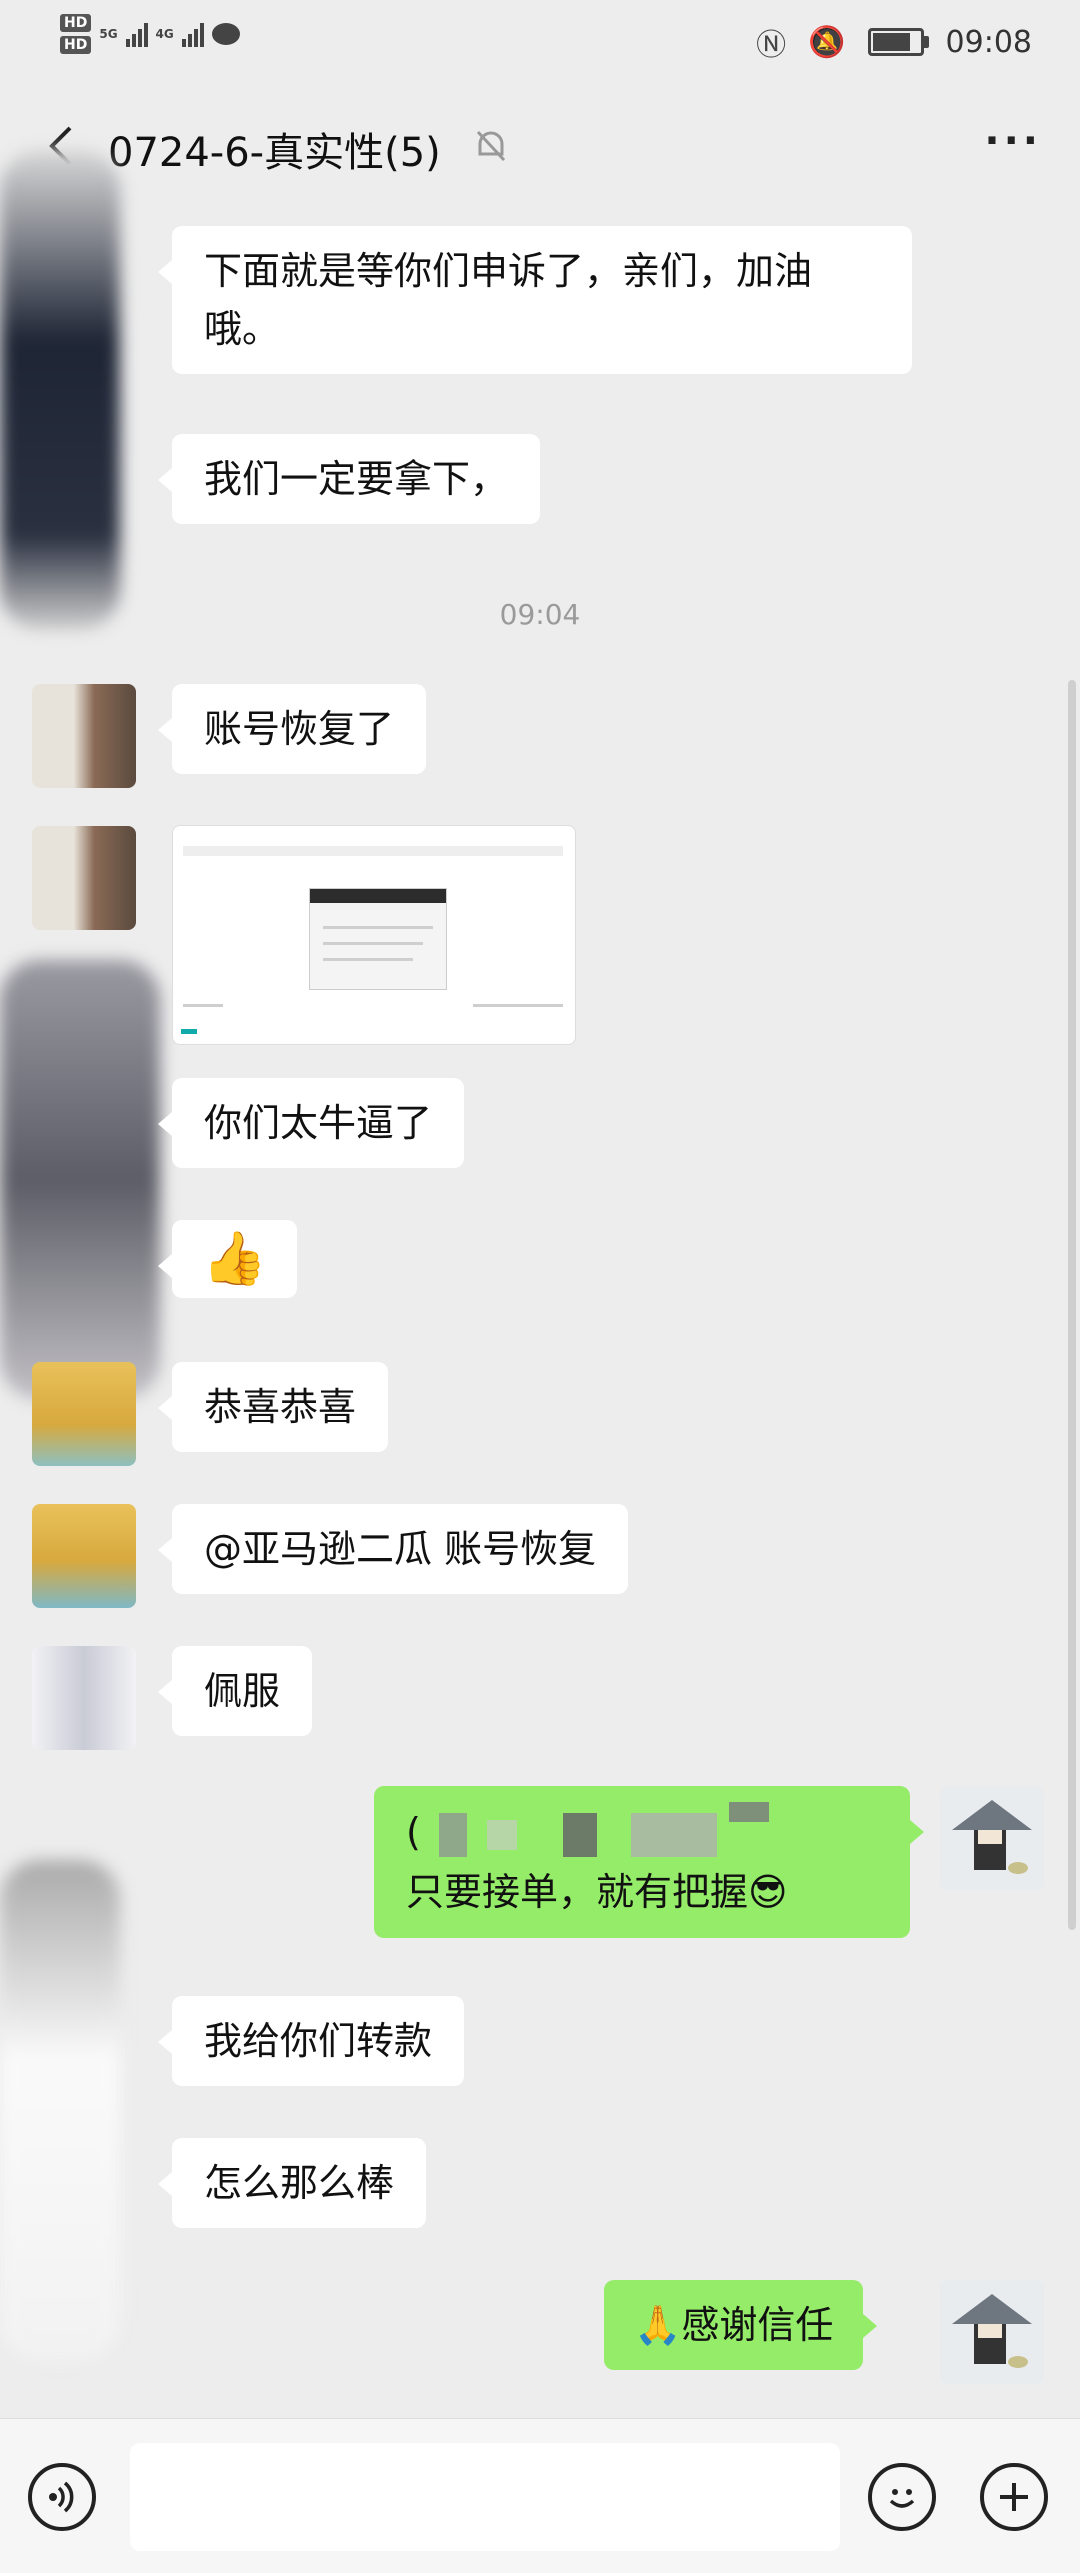  I want to click on emoji-button, so click(902, 2497).